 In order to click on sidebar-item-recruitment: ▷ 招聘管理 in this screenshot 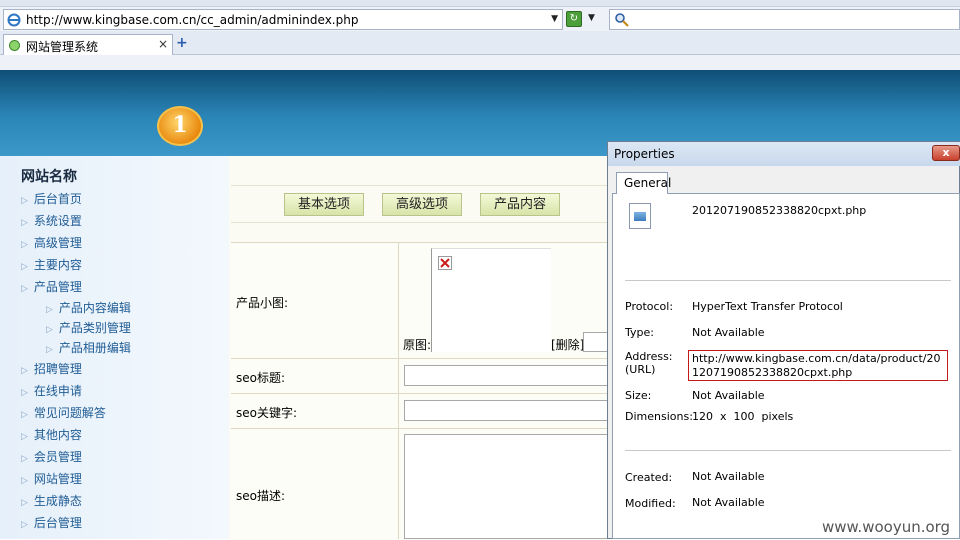, I will do `click(51, 368)`.